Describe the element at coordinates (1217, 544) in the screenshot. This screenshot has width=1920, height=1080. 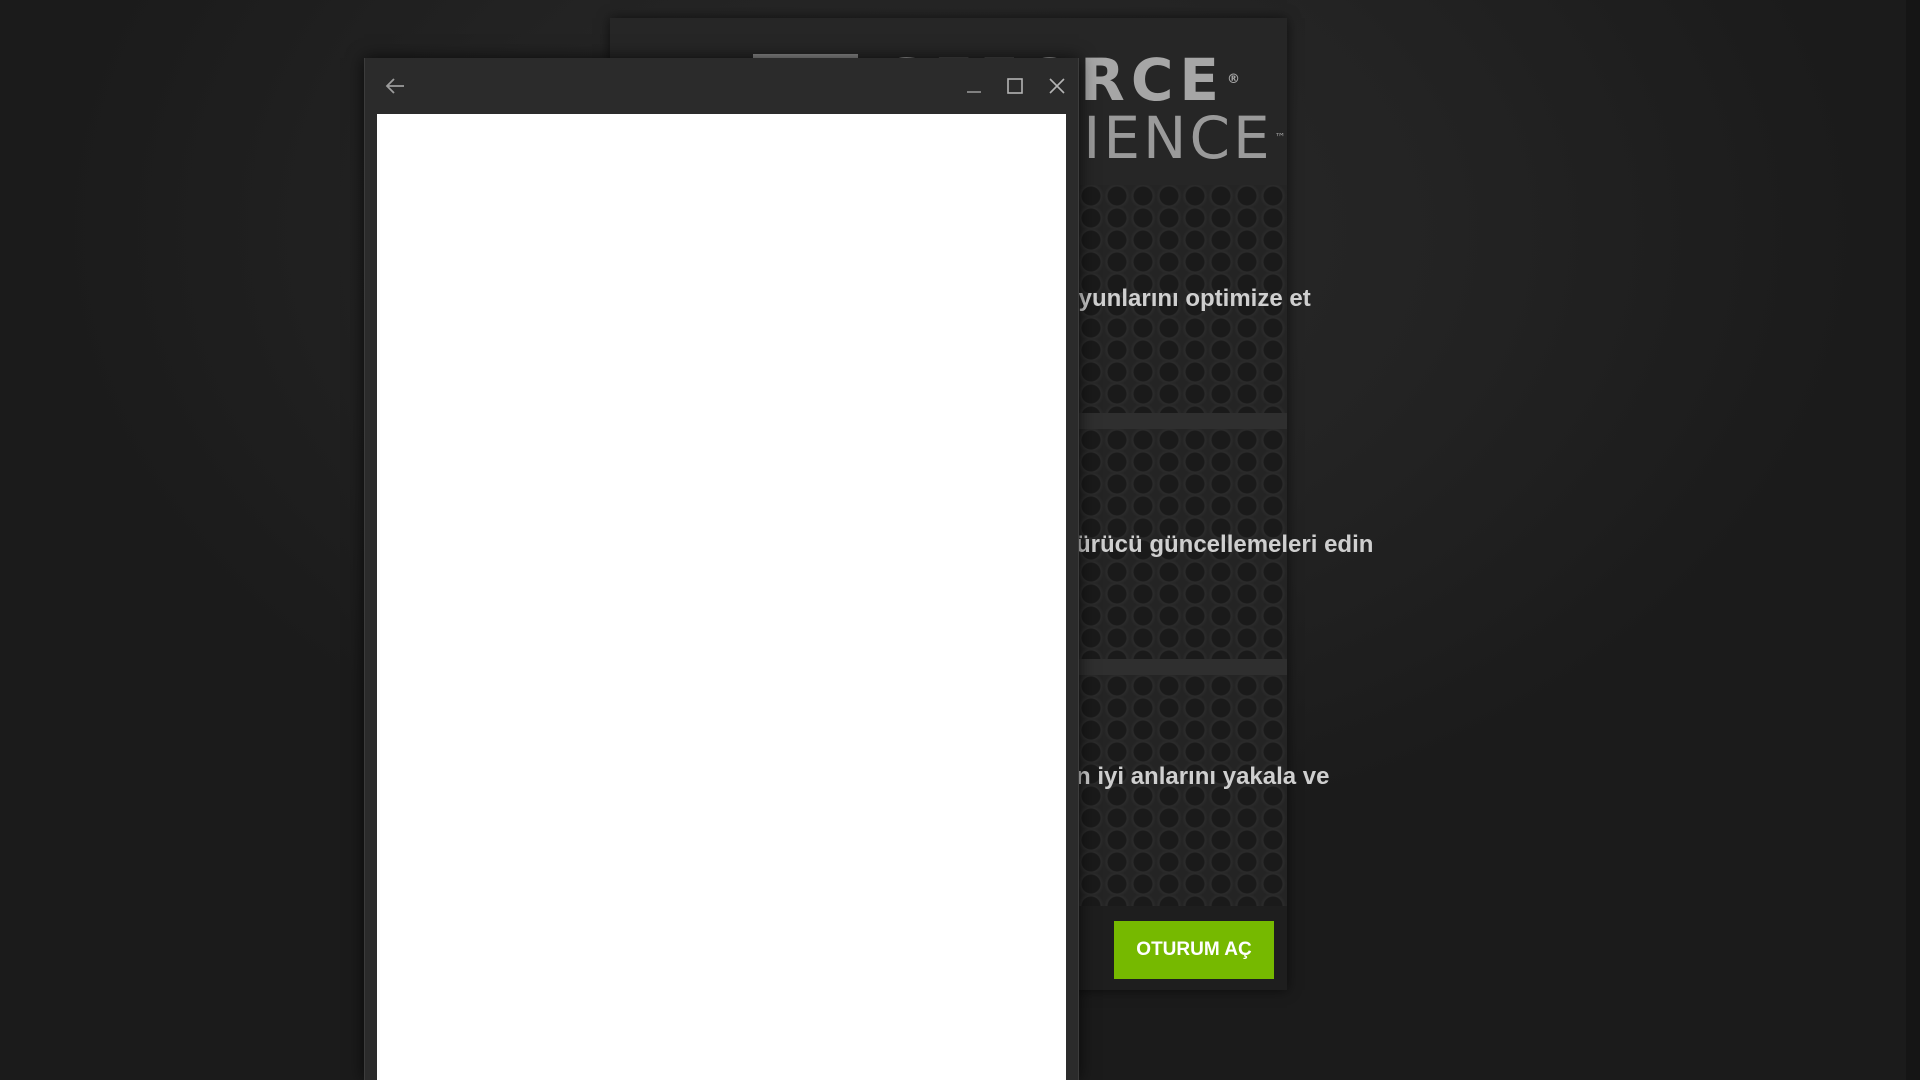
I see `feature-text: Sürücü güncellemeleri edin` at that location.